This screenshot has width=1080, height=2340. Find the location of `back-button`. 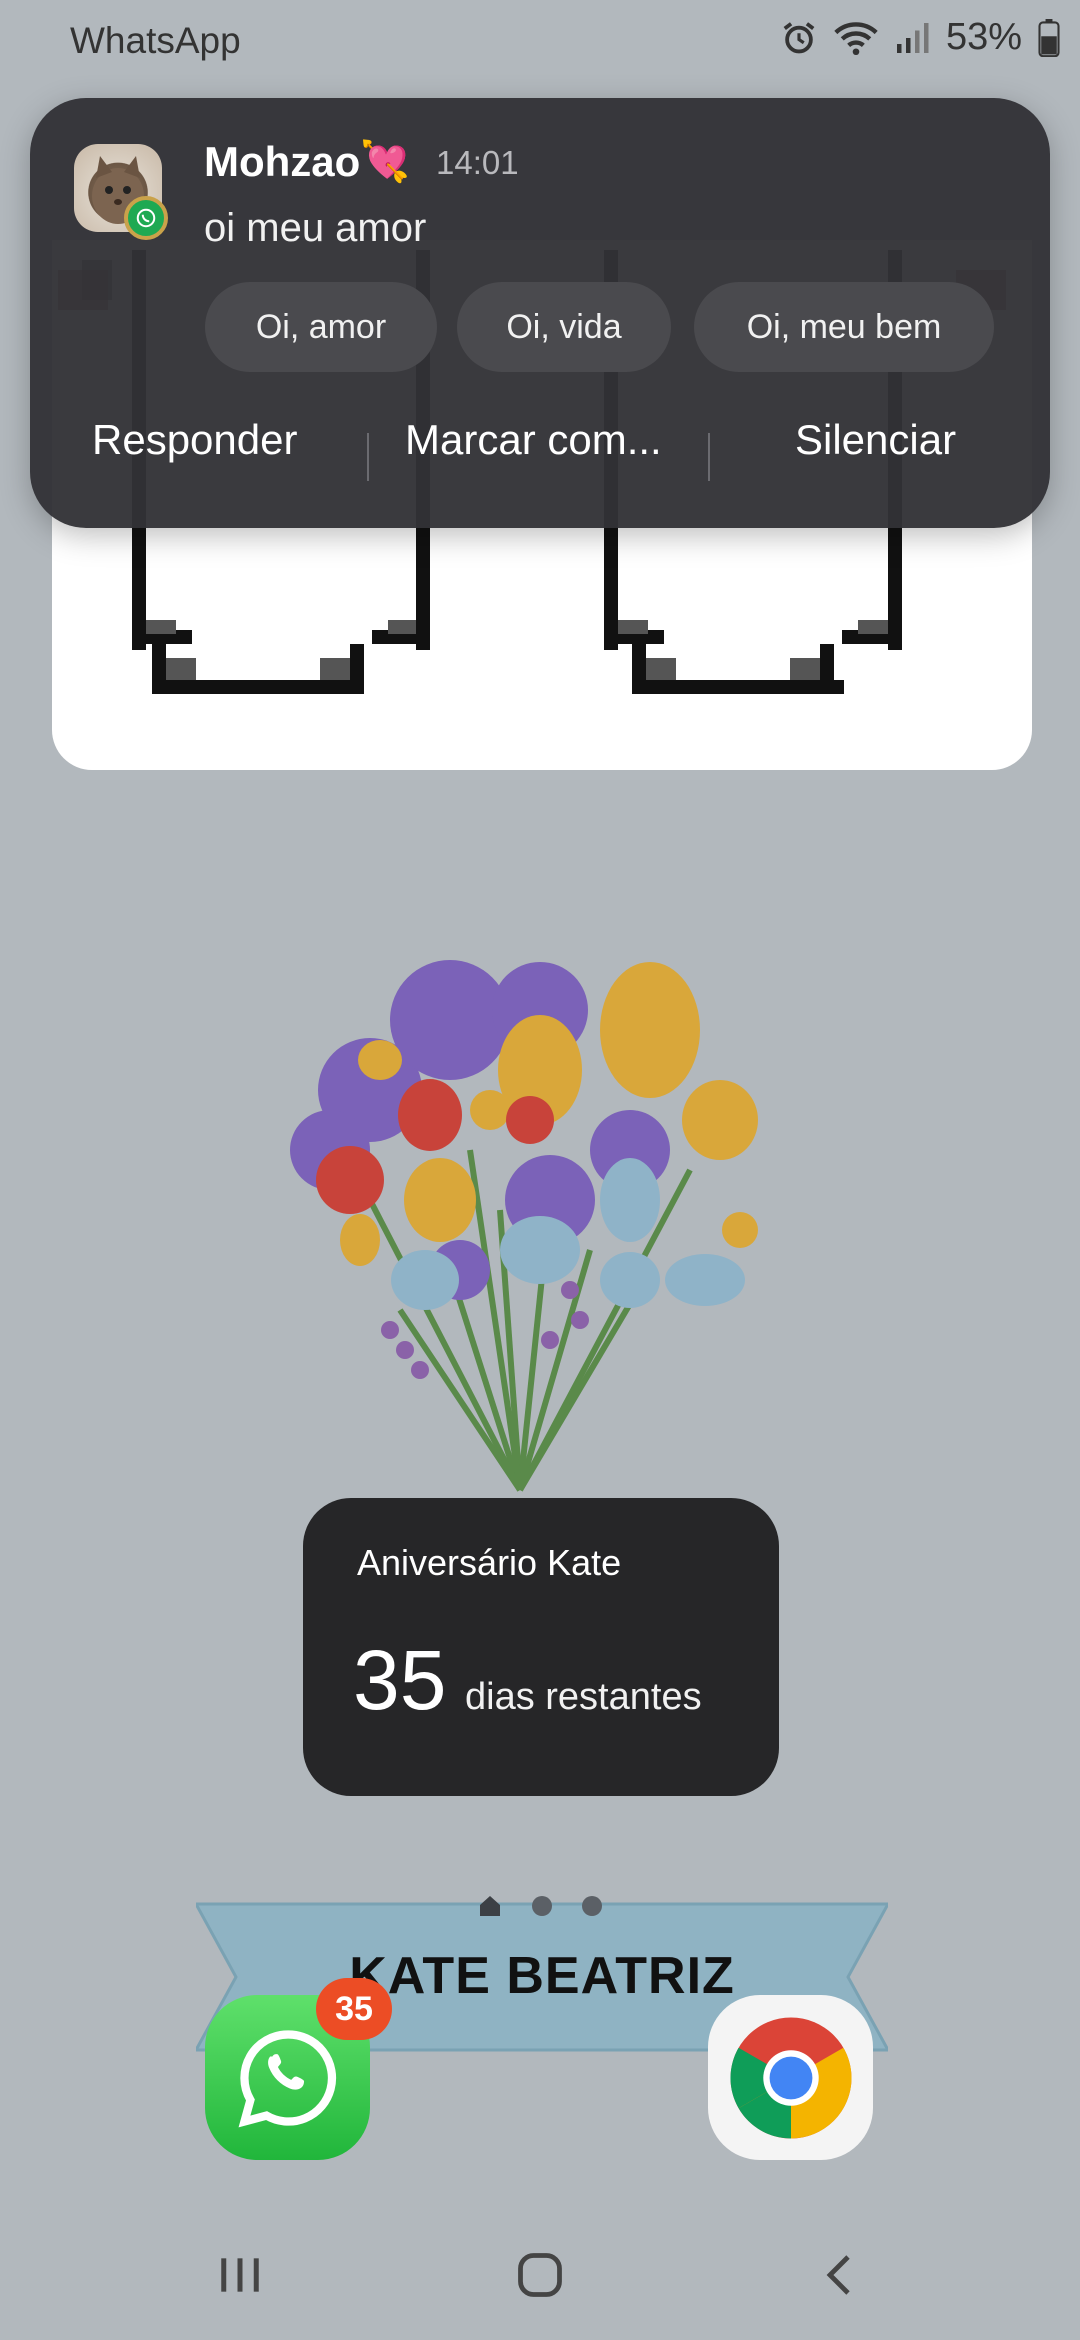

back-button is located at coordinates (840, 2275).